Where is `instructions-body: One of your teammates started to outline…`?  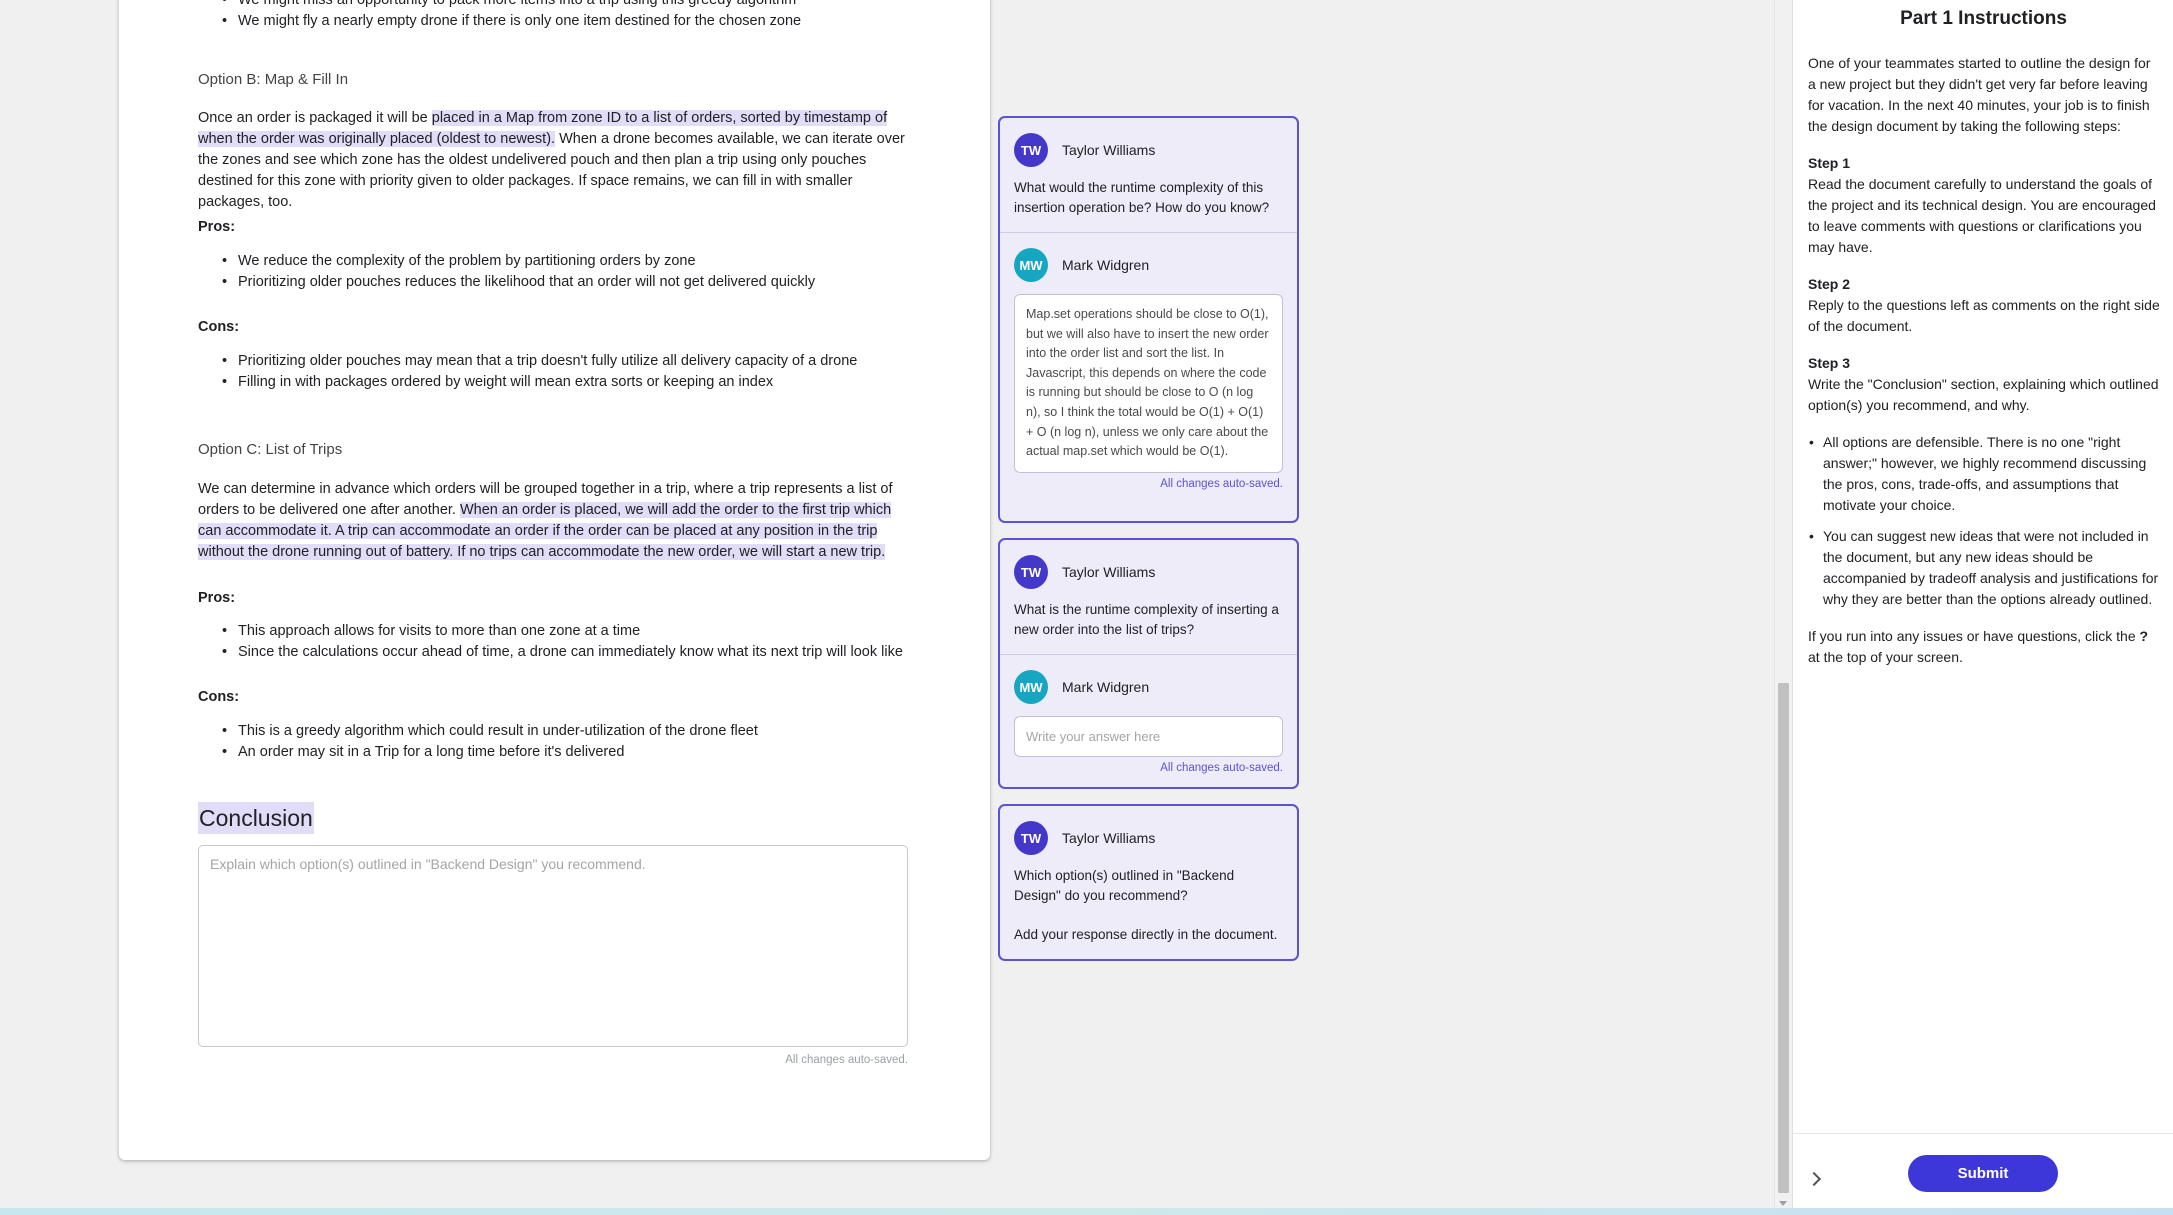 instructions-body: One of your teammates started to outline… is located at coordinates (1984, 360).